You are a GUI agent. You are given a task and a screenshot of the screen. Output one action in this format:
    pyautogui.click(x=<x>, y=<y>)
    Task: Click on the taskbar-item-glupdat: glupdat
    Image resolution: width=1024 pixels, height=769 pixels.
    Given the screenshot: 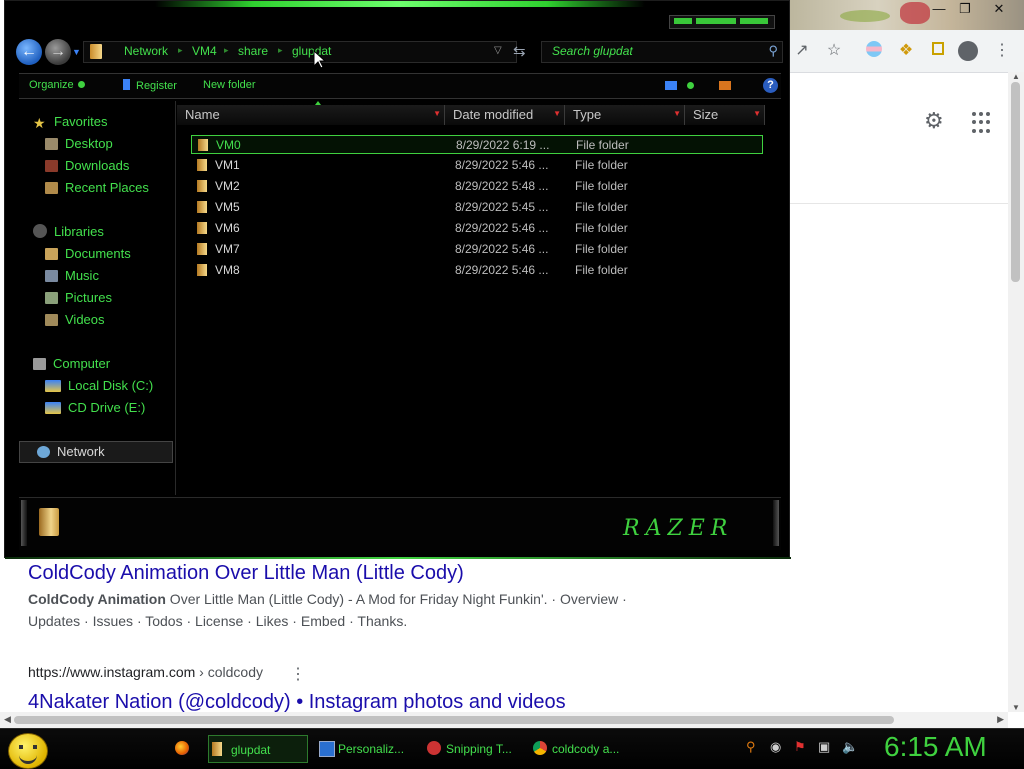 What is the action you would take?
    pyautogui.click(x=258, y=749)
    